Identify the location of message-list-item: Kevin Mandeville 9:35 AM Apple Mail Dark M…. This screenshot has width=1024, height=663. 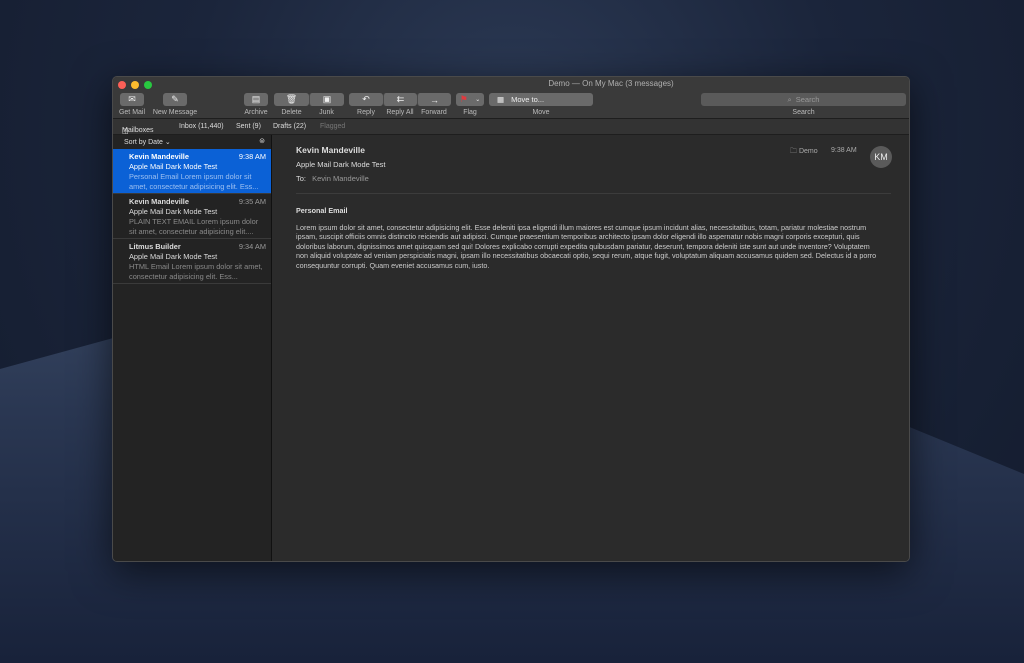
(192, 216).